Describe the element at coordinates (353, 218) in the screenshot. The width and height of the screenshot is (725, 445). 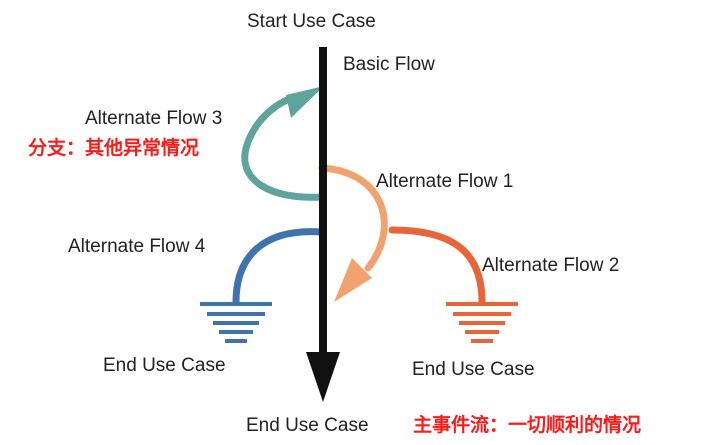
I see `alt-flow-1-curve` at that location.